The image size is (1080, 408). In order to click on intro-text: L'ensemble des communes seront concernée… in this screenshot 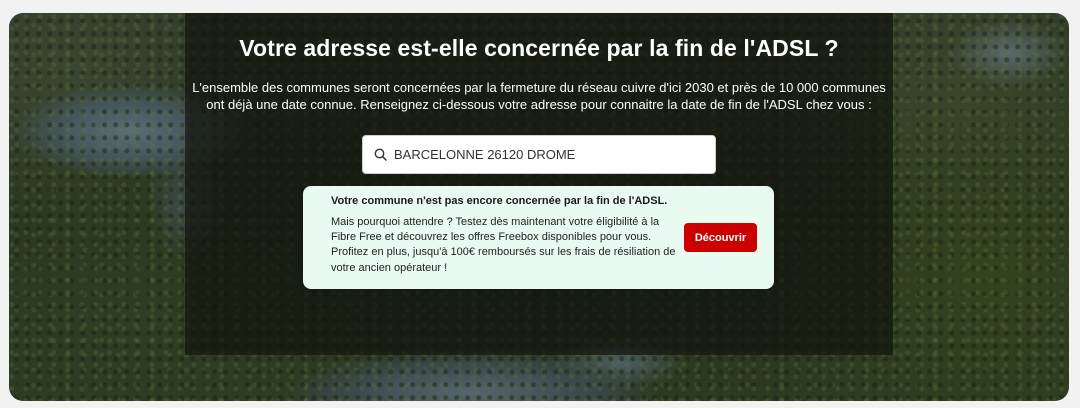, I will do `click(539, 96)`.